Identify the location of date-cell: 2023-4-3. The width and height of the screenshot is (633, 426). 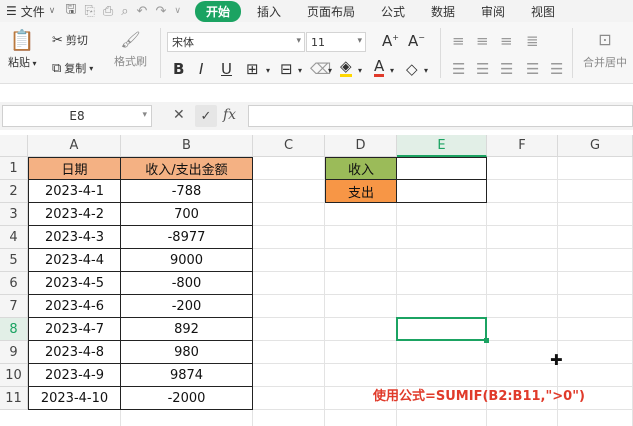
(74, 237).